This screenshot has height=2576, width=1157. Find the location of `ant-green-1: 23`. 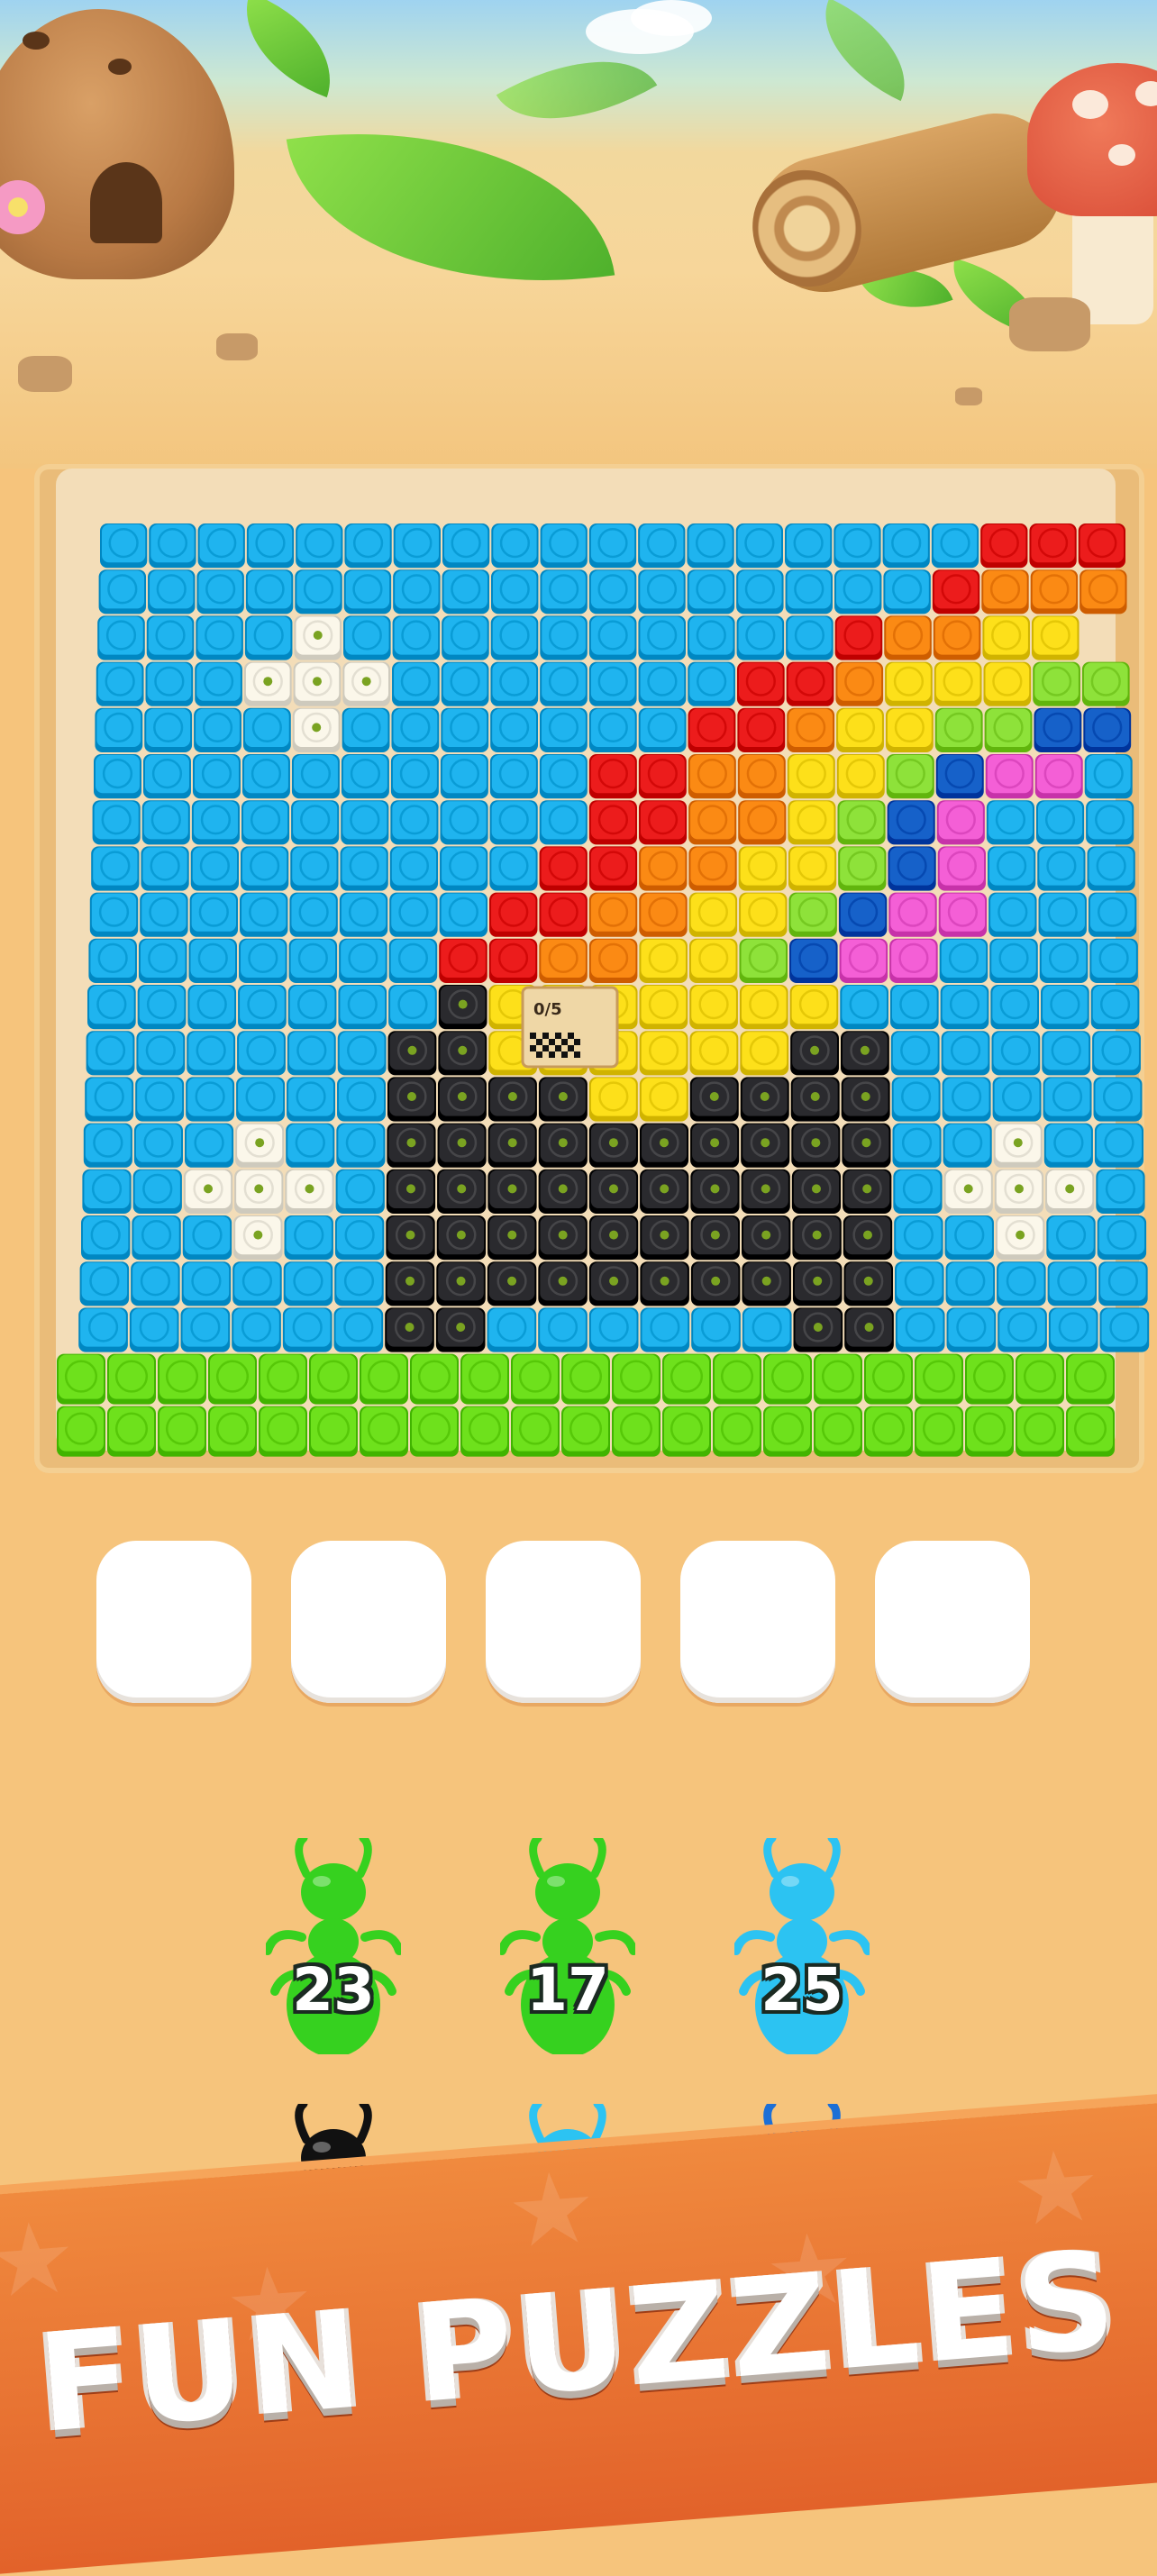

ant-green-1: 23 is located at coordinates (333, 1945).